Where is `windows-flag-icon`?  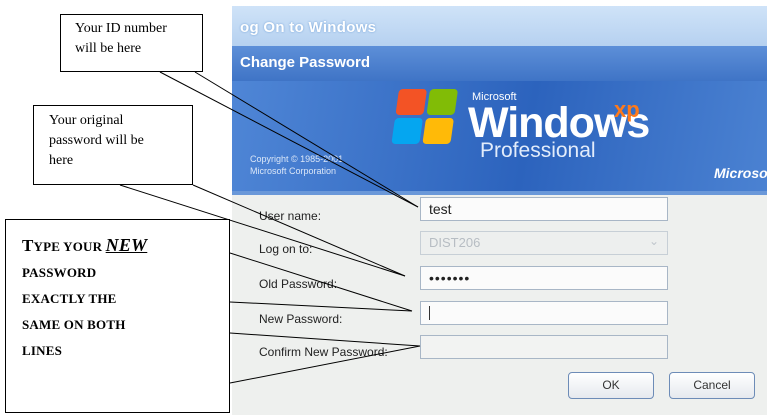
windows-flag-icon is located at coordinates (426, 118).